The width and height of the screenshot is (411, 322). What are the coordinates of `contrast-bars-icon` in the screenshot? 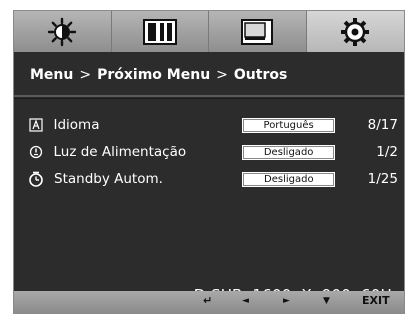 It's located at (159, 31).